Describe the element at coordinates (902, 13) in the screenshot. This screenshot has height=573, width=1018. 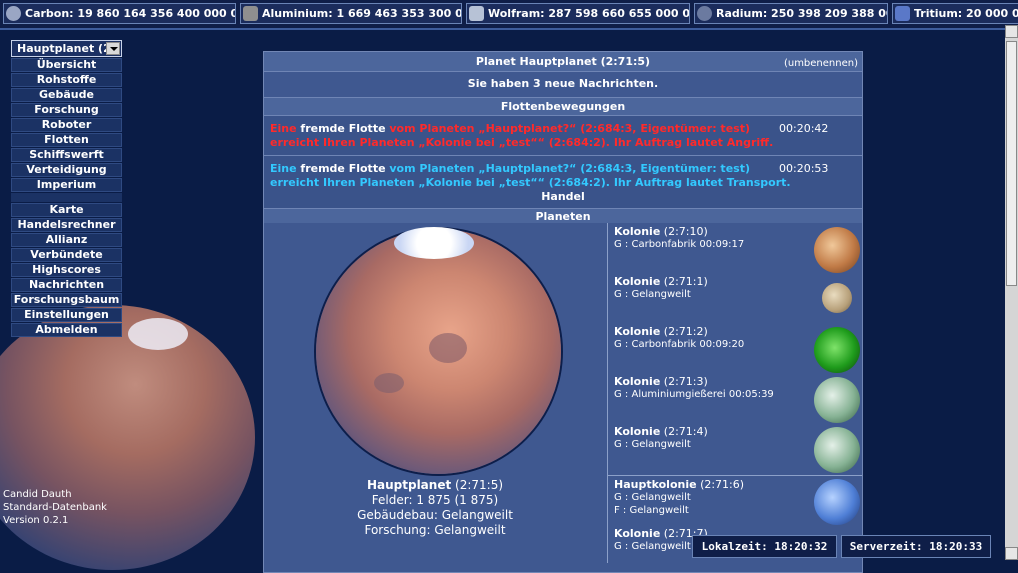
I see `tritium-icon` at that location.